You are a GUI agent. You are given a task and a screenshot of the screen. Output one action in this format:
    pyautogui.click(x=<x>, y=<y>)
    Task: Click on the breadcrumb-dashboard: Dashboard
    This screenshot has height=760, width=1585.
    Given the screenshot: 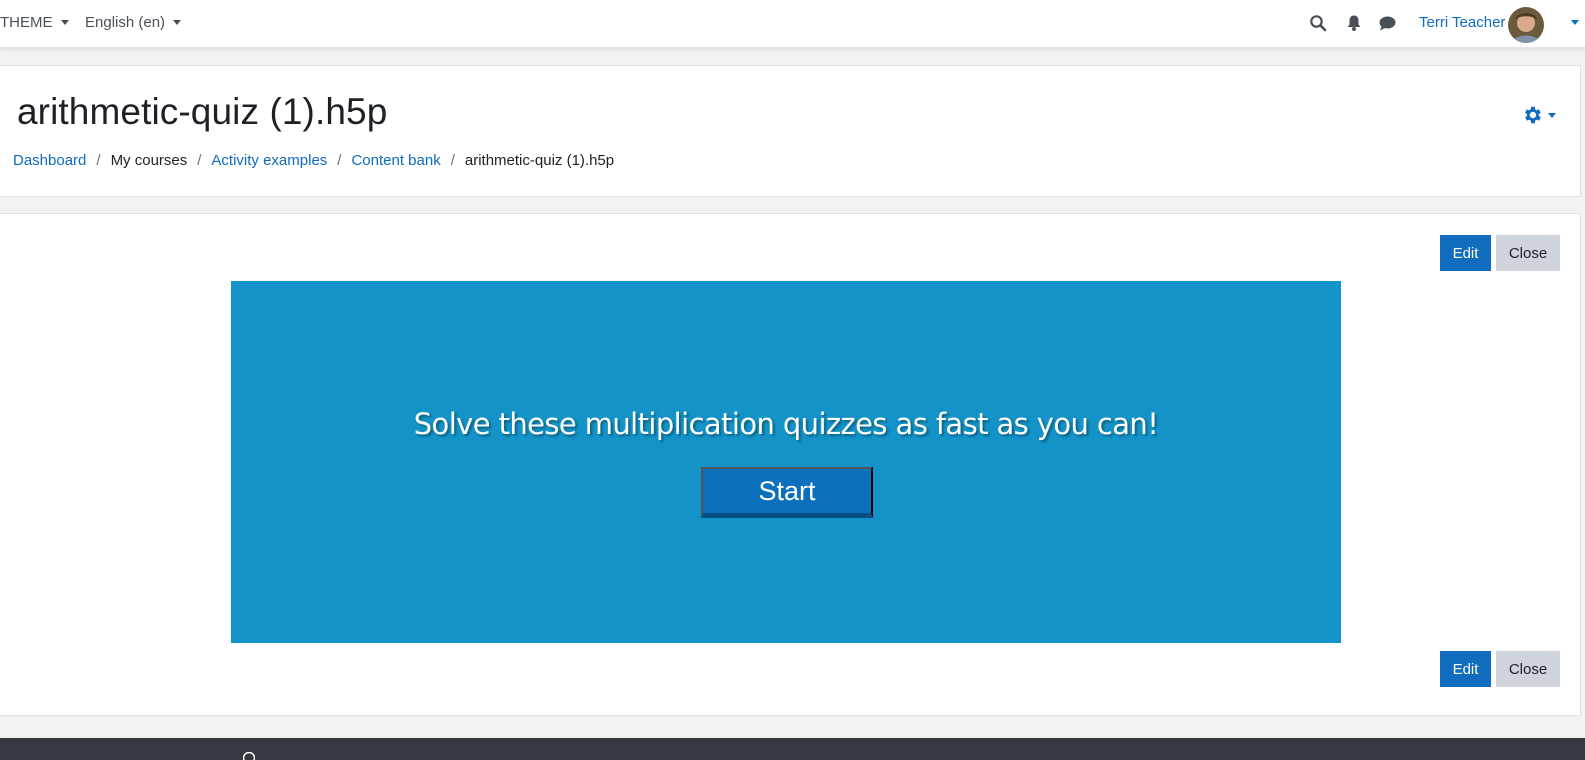 What is the action you would take?
    pyautogui.click(x=49, y=160)
    